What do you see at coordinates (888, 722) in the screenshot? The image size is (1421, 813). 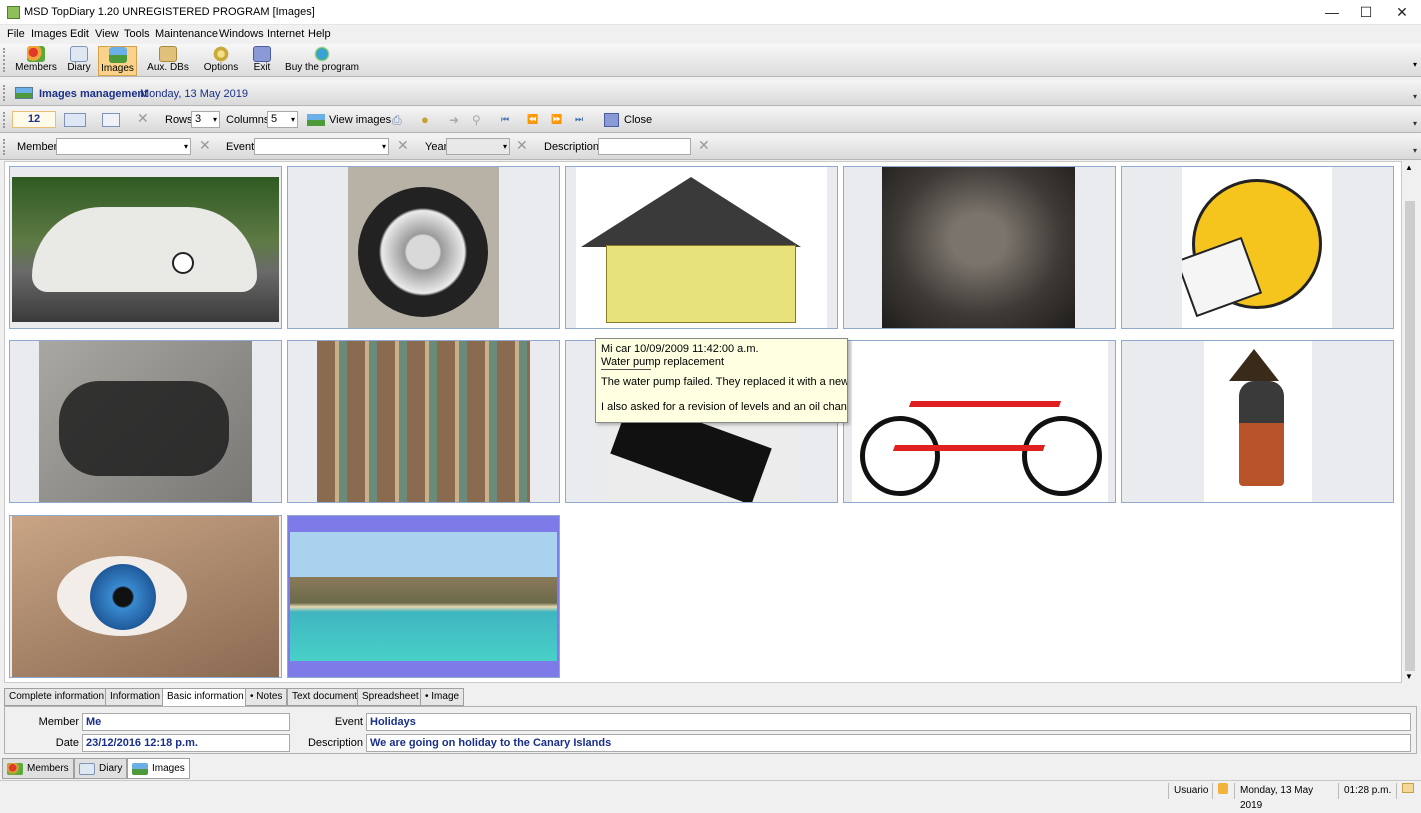 I see `event-field: Holidays` at bounding box center [888, 722].